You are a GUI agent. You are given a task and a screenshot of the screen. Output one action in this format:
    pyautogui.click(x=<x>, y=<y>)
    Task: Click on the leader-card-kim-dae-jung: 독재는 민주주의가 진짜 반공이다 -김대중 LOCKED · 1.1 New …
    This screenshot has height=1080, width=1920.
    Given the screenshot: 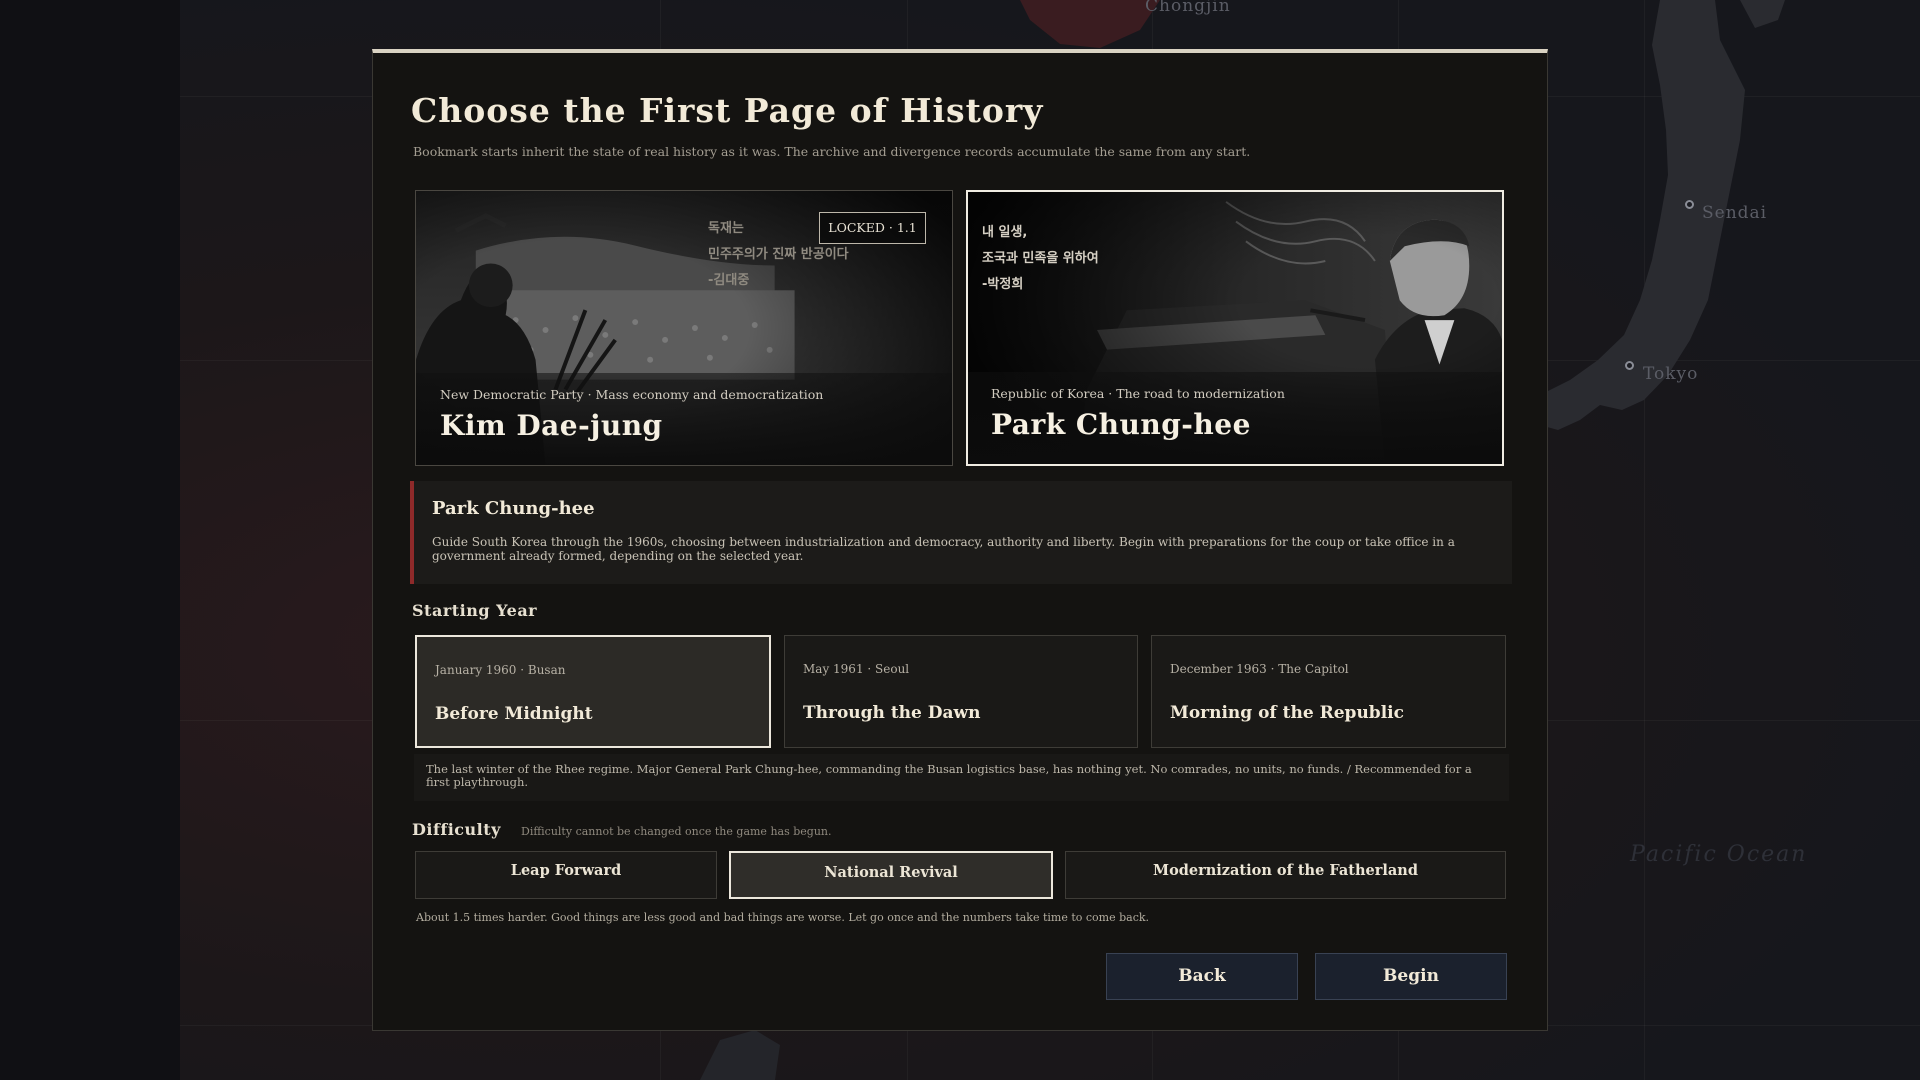 What is the action you would take?
    pyautogui.click(x=684, y=328)
    